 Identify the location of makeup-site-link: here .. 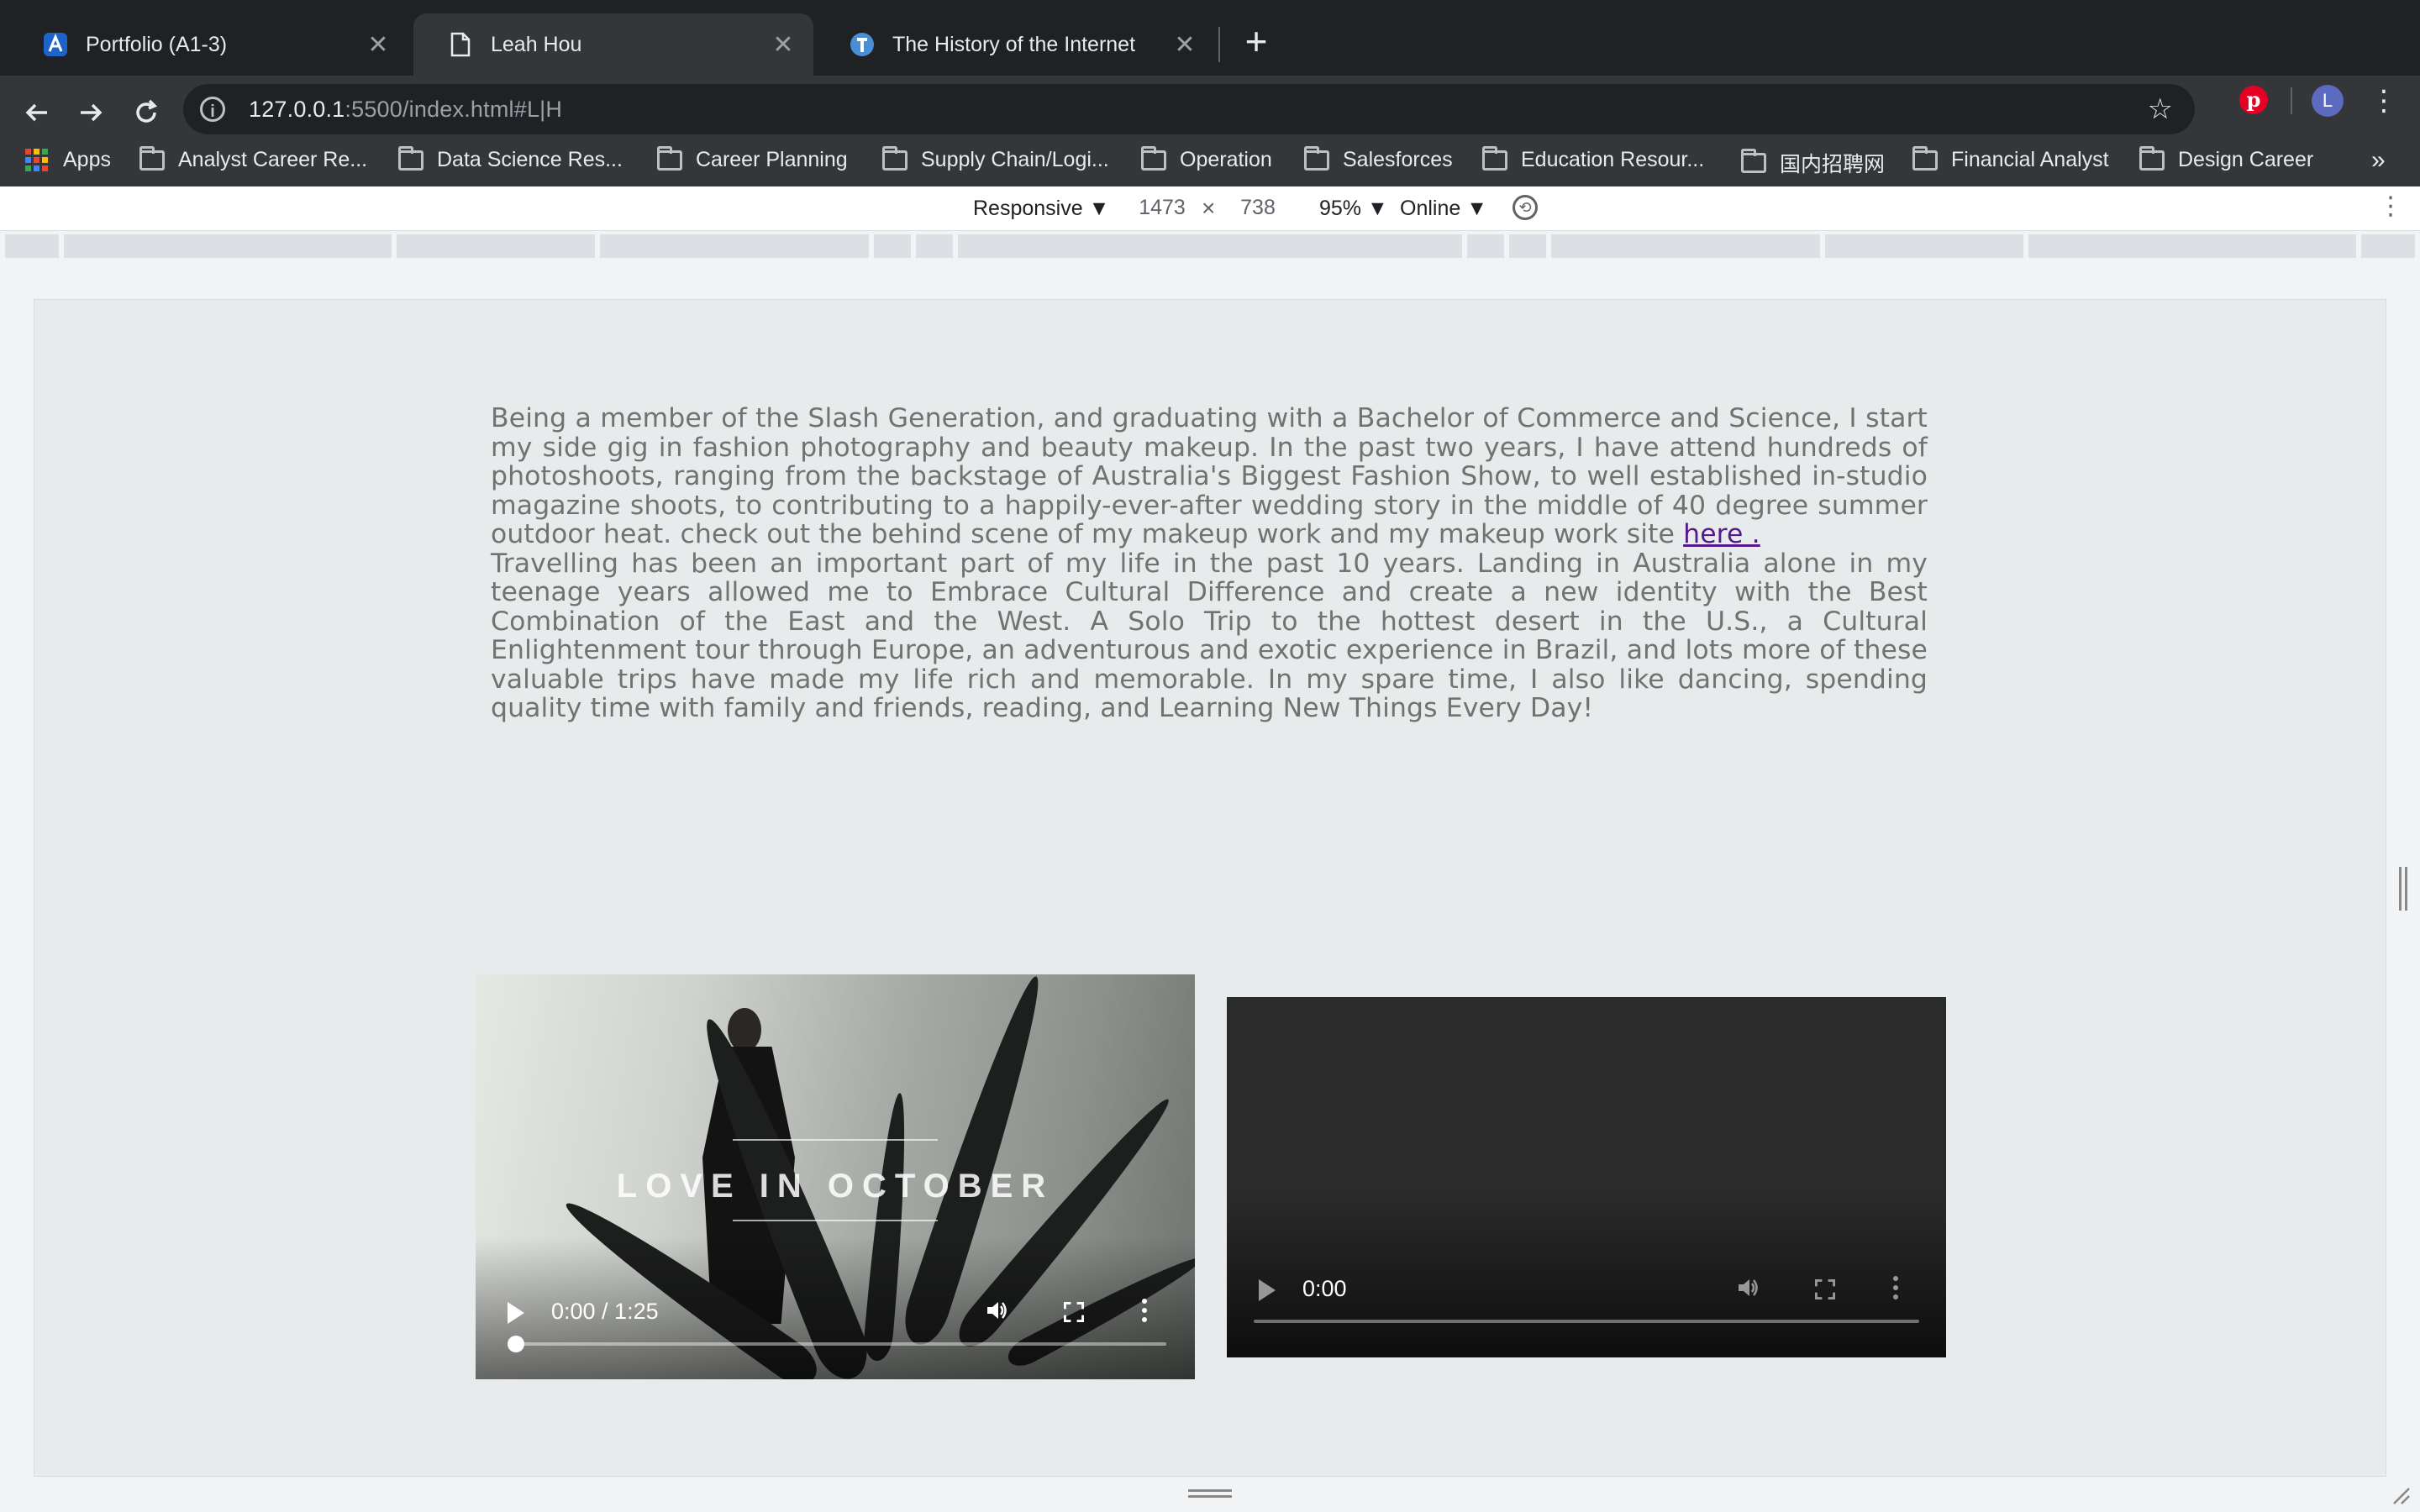
(1722, 534).